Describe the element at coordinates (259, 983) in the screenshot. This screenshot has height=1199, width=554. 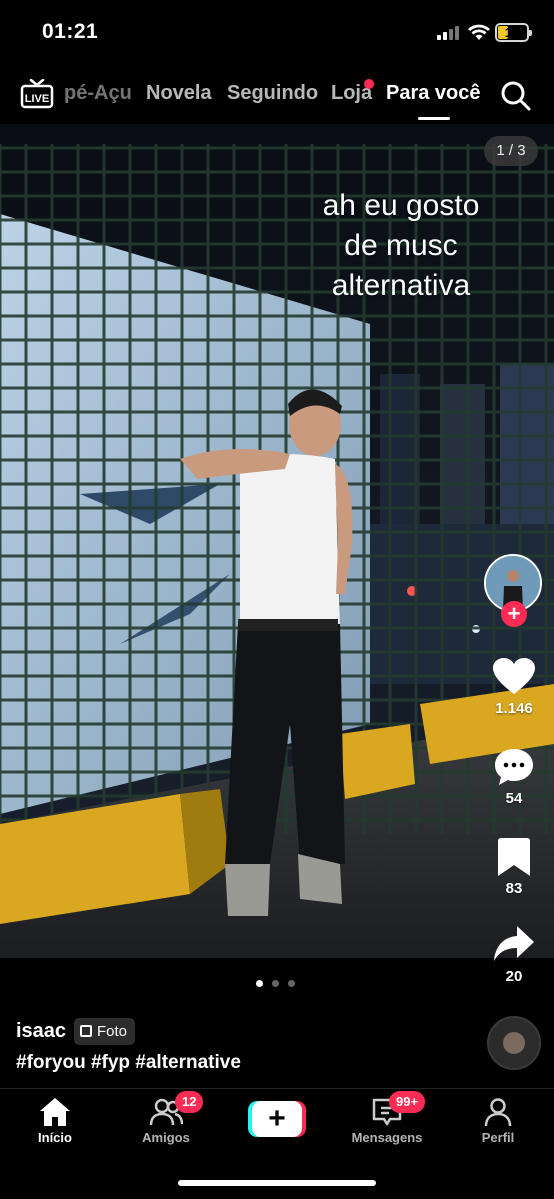
I see `slide-dot-active` at that location.